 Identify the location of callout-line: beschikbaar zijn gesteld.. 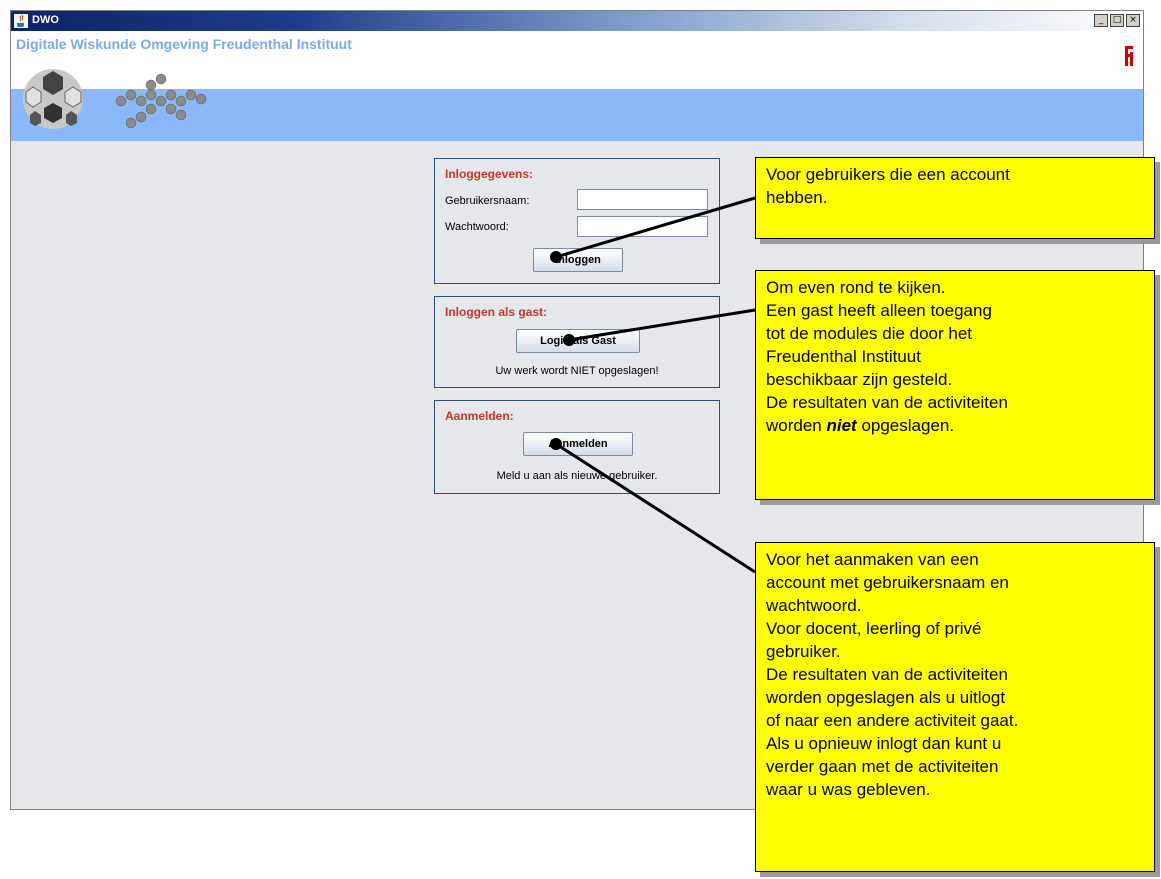
(859, 379).